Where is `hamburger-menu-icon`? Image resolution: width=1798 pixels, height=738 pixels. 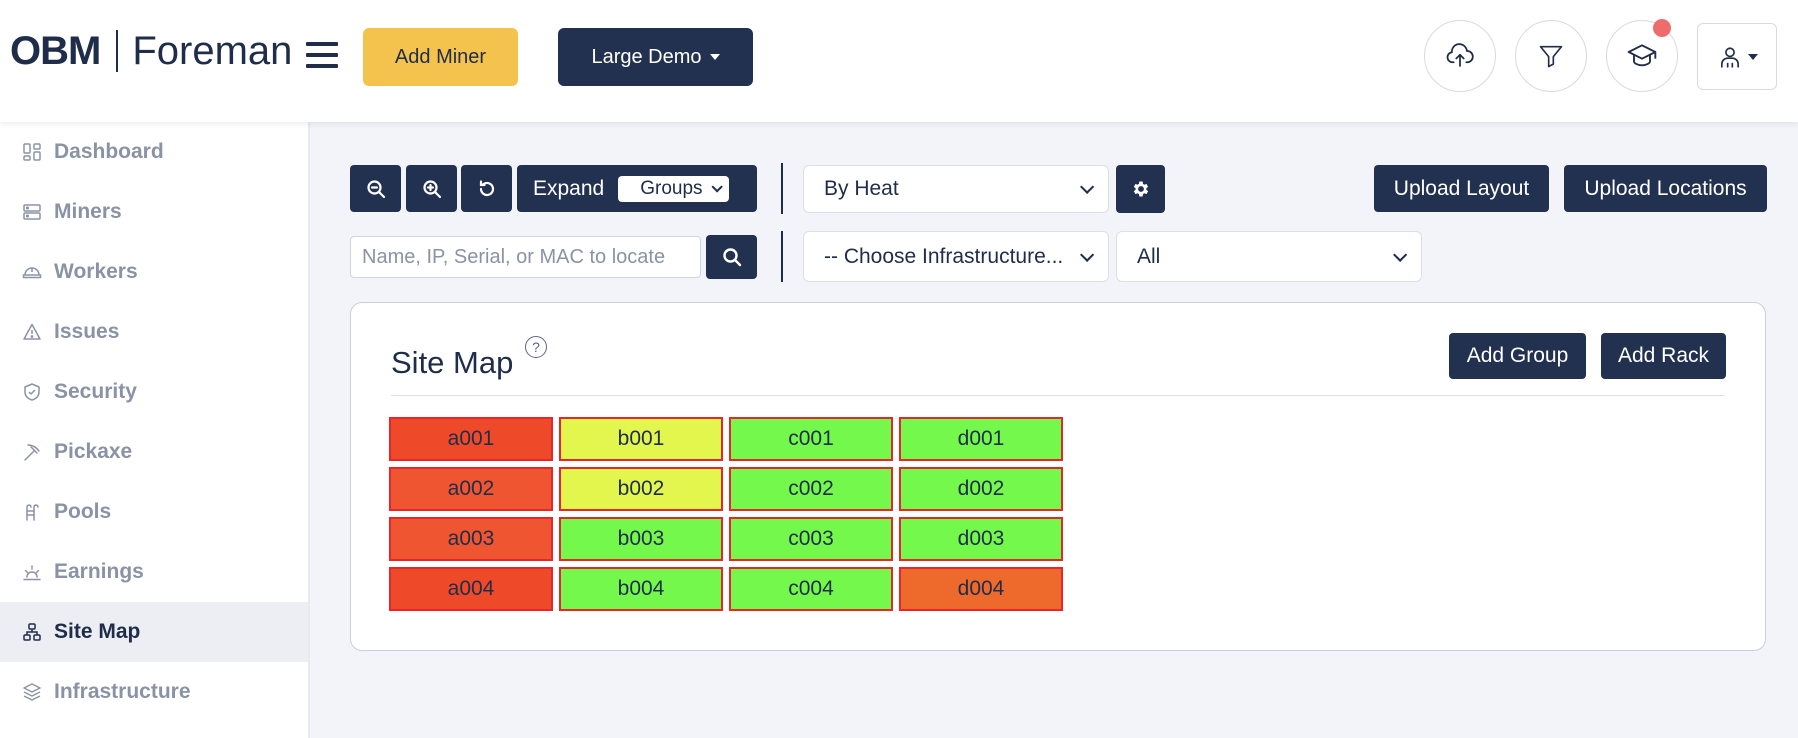
hamburger-menu-icon is located at coordinates (322, 55).